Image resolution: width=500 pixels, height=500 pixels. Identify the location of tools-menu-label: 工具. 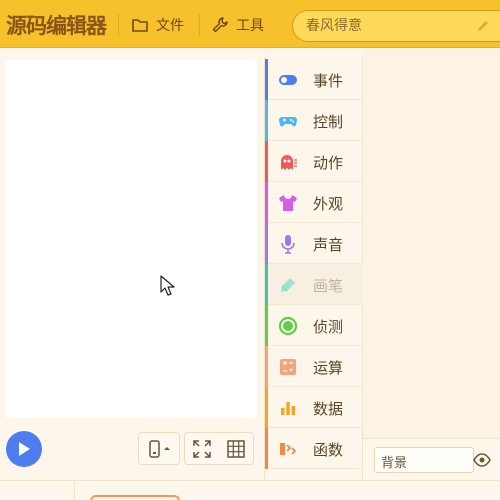
(250, 26).